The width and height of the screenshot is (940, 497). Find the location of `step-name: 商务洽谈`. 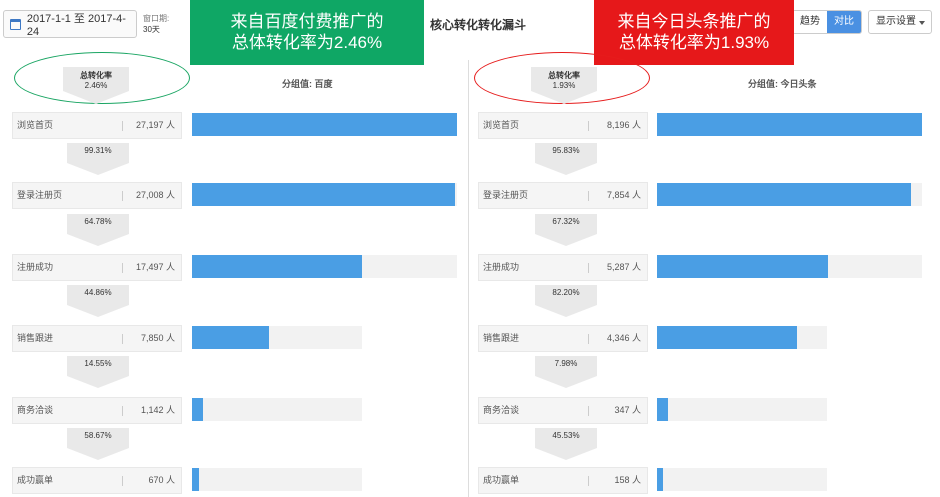

step-name: 商务洽谈 is located at coordinates (501, 410).